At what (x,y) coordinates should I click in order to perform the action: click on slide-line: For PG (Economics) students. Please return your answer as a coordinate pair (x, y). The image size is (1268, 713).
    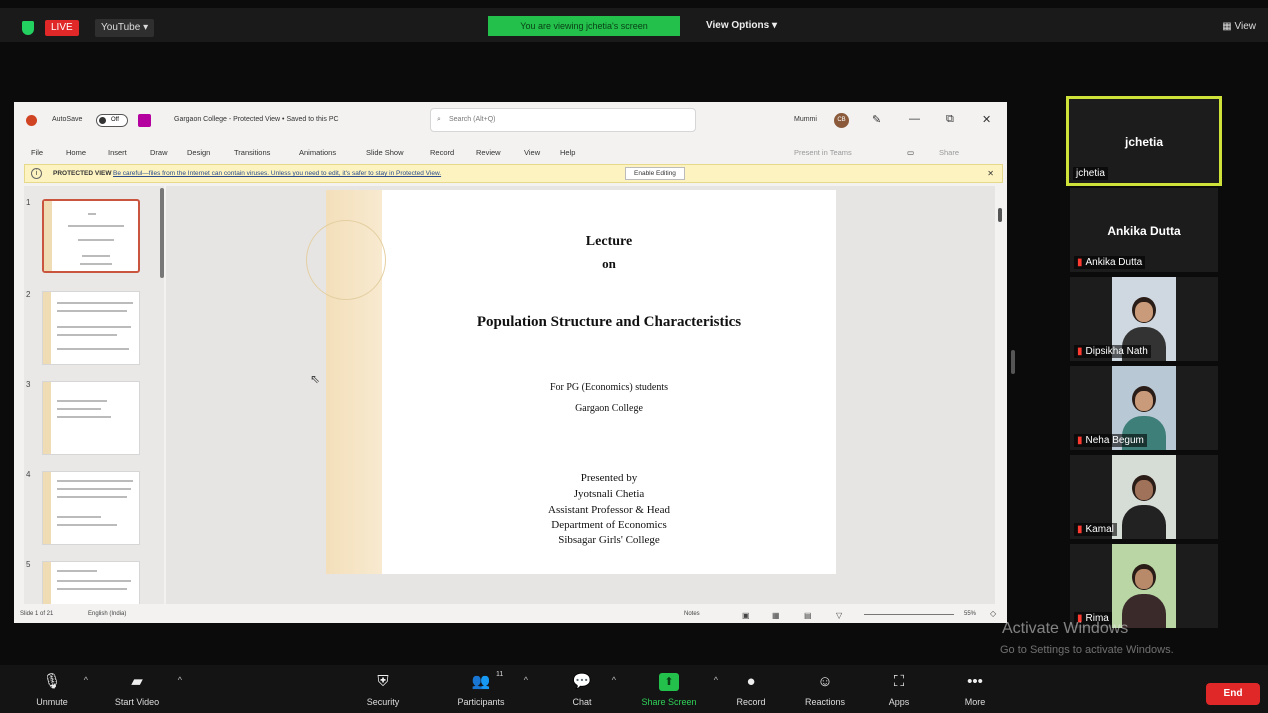
    Looking at the image, I should click on (609, 387).